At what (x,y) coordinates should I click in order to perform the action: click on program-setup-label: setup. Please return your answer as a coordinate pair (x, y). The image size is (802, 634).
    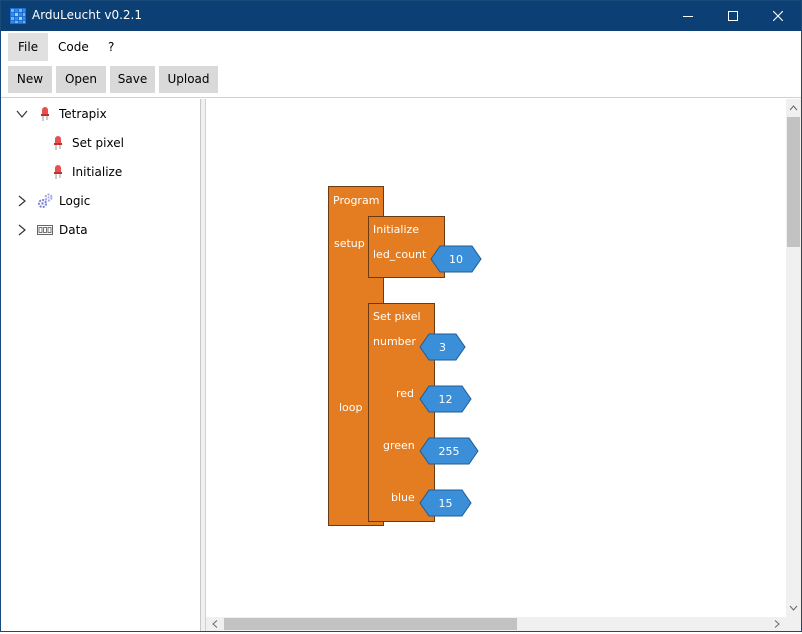
    Looking at the image, I should click on (349, 243).